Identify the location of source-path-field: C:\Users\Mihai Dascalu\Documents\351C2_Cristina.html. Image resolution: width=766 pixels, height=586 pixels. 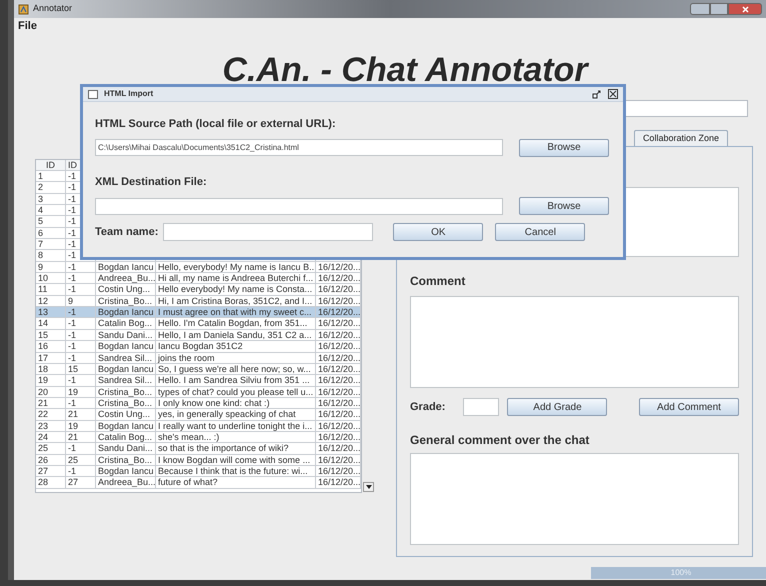
(299, 147).